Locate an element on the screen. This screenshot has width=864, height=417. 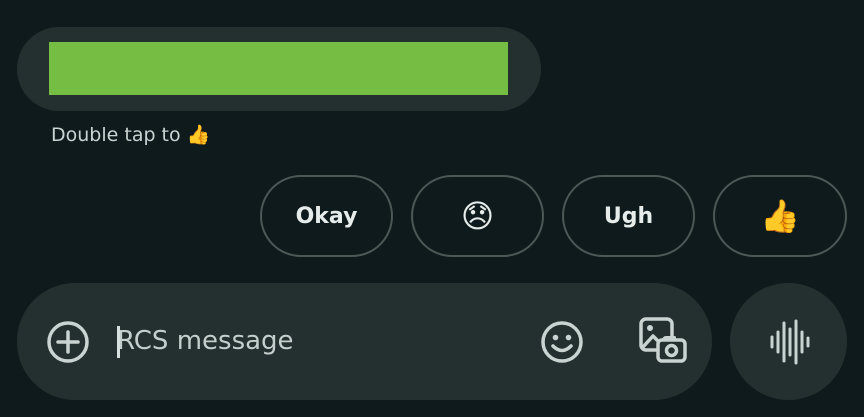
smart-reply-sad-emoji: 😞 is located at coordinates (477, 216).